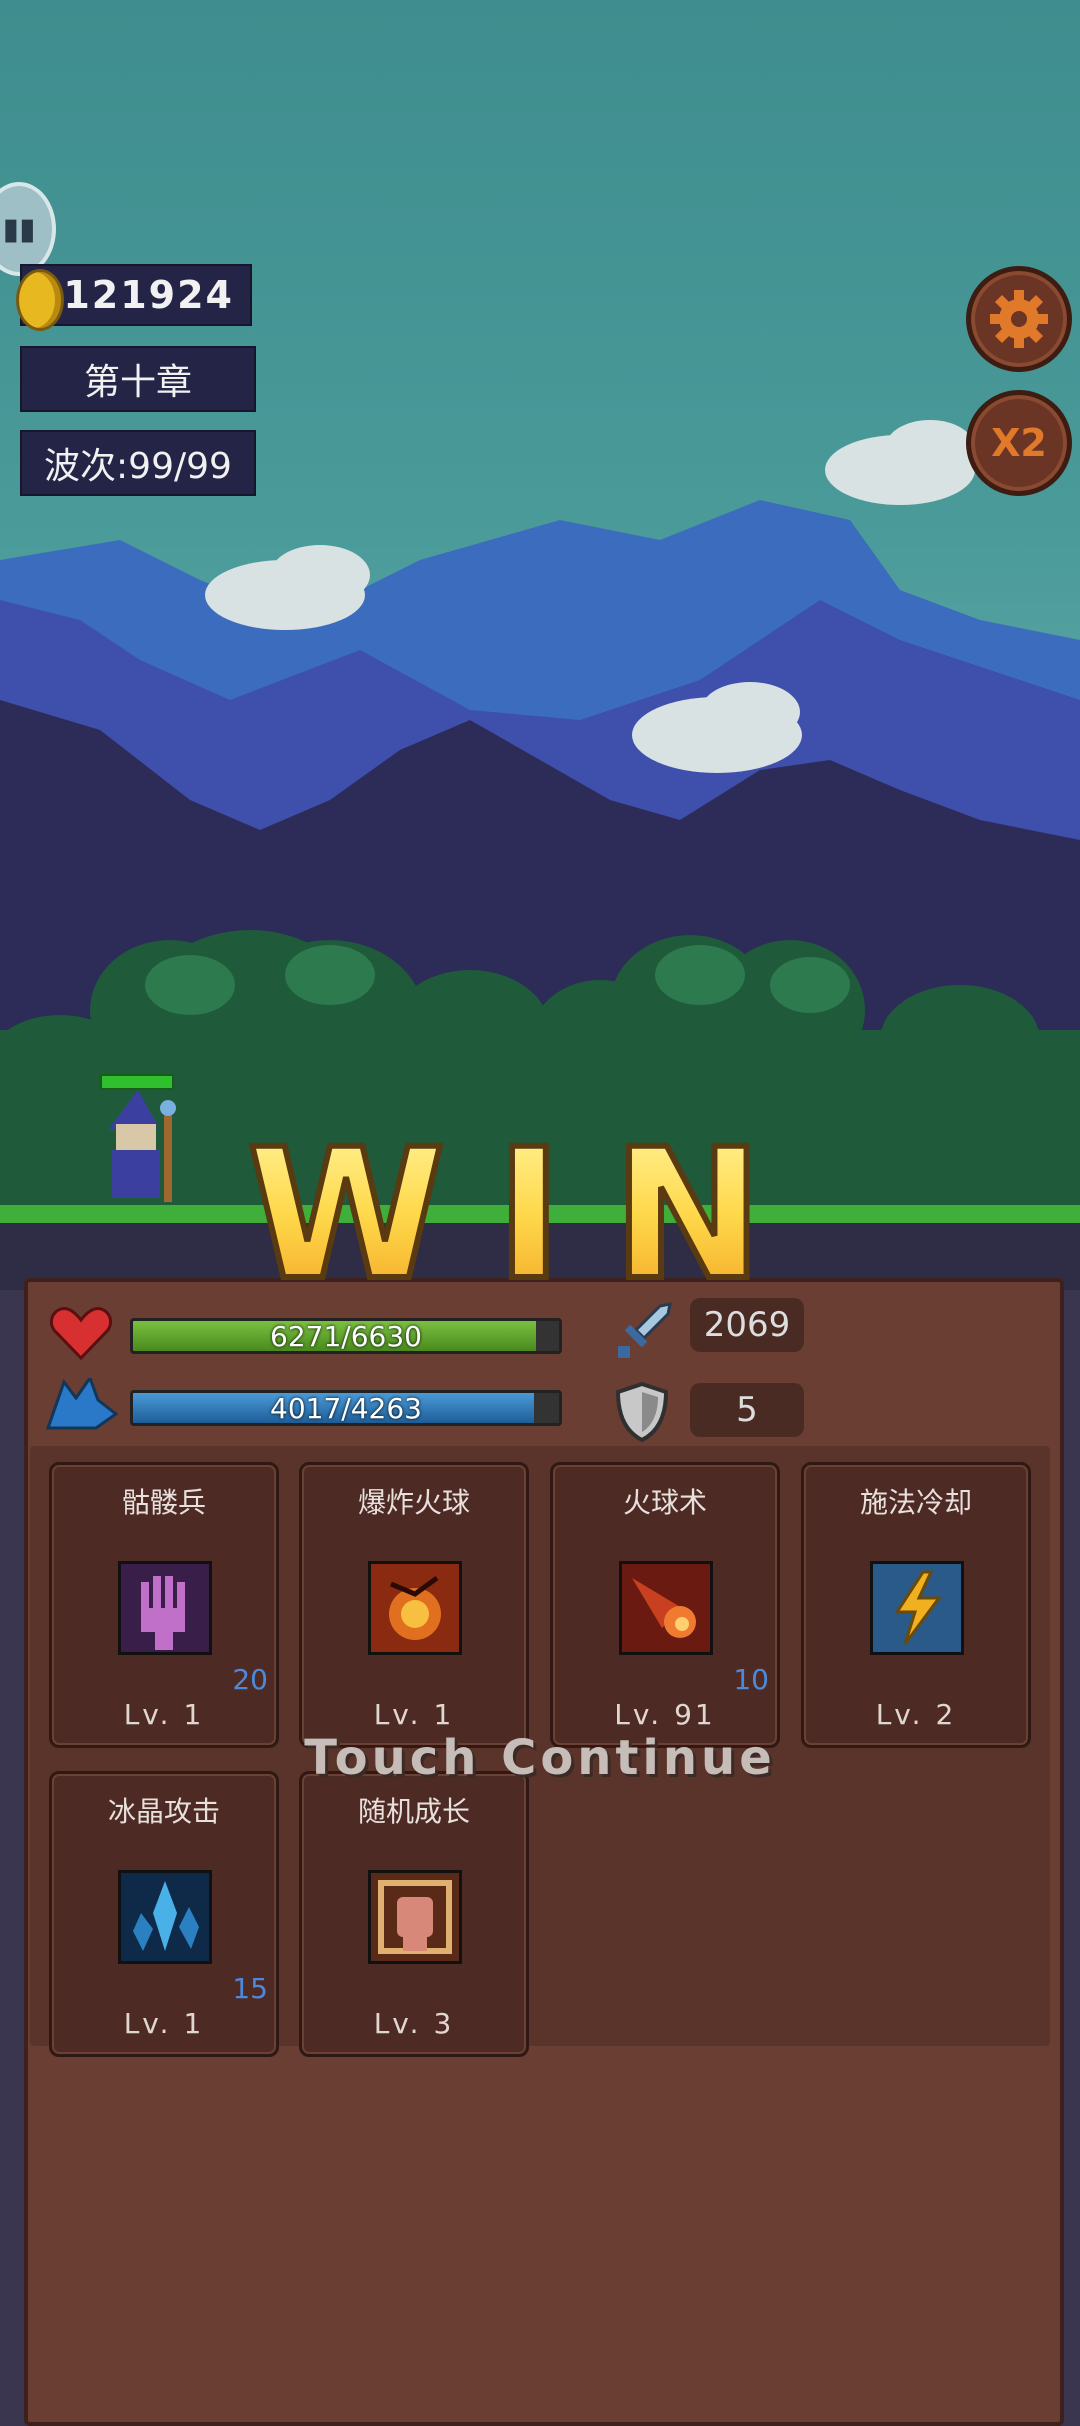 The width and height of the screenshot is (1080, 2426). I want to click on speed-x2-label: X2, so click(1019, 443).